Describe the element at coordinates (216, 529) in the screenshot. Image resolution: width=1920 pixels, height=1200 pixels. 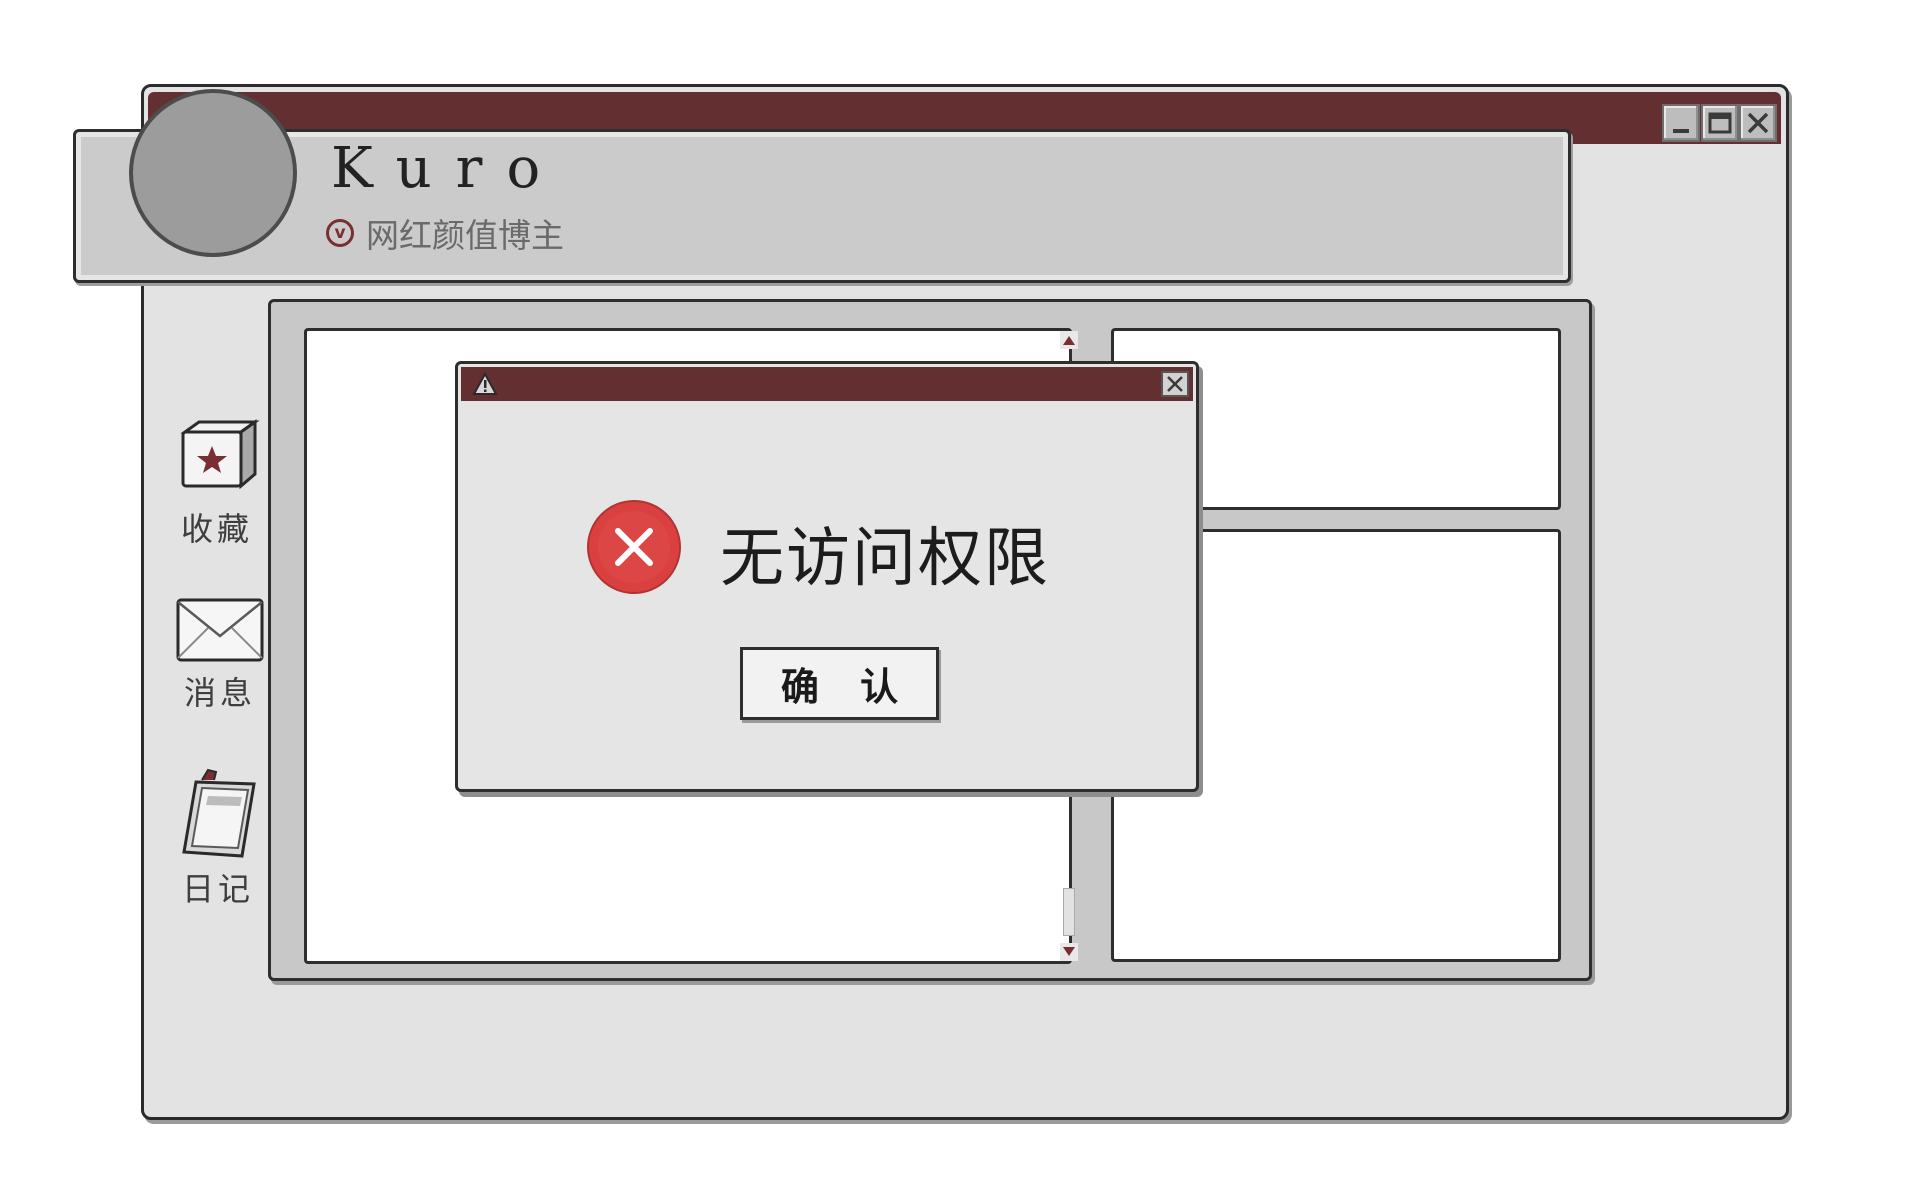
I see `sidebar-label-favorites: 收藏` at that location.